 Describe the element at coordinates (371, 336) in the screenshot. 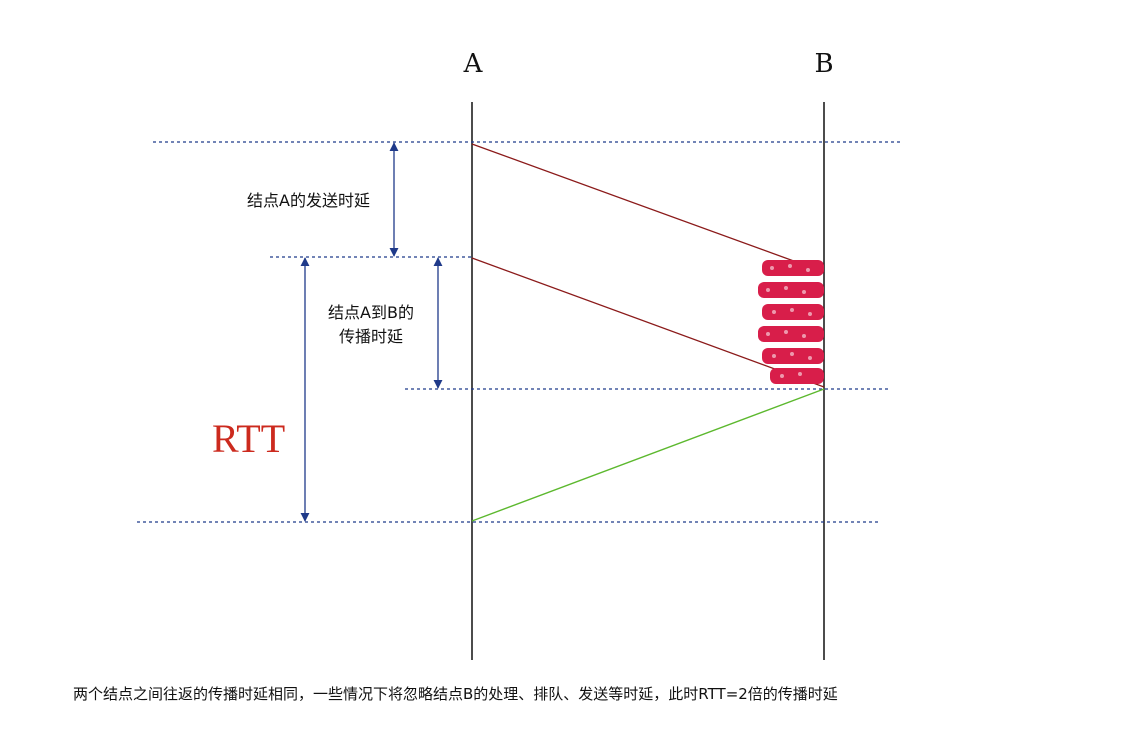

I see `prop-delay-label-line2: 传播时延` at that location.